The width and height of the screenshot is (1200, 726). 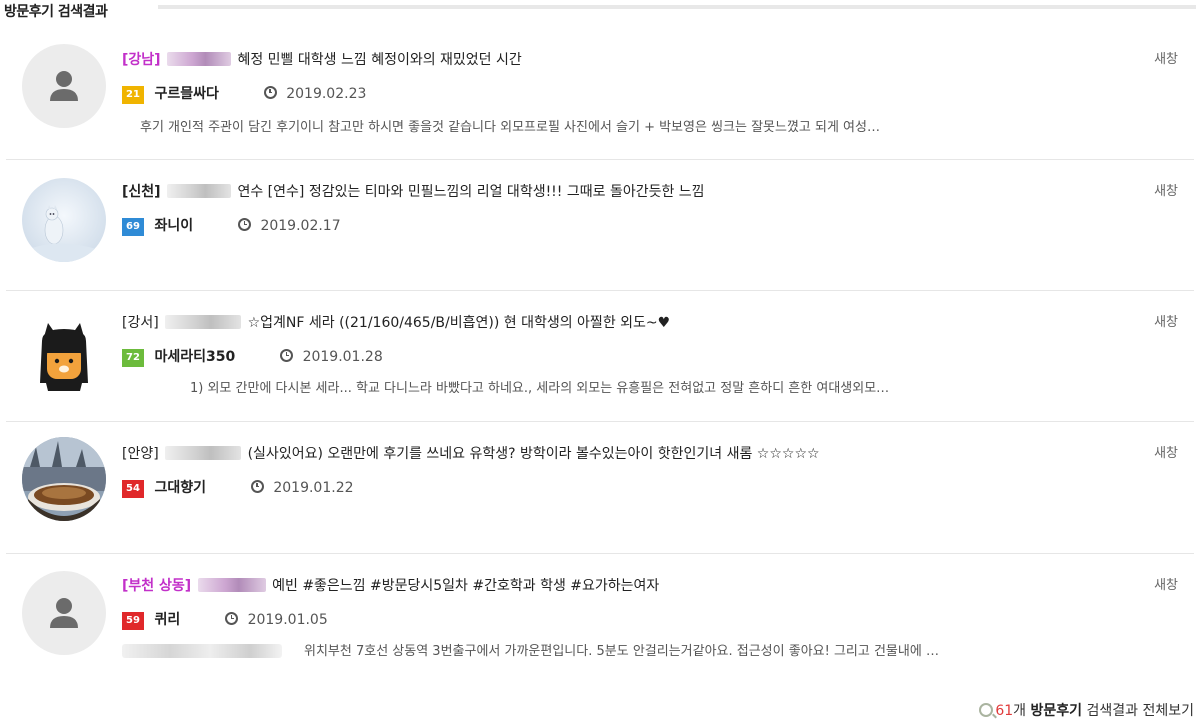 I want to click on review-meta: 21 구르믈싸다 2019.02.23, so click(x=244, y=94).